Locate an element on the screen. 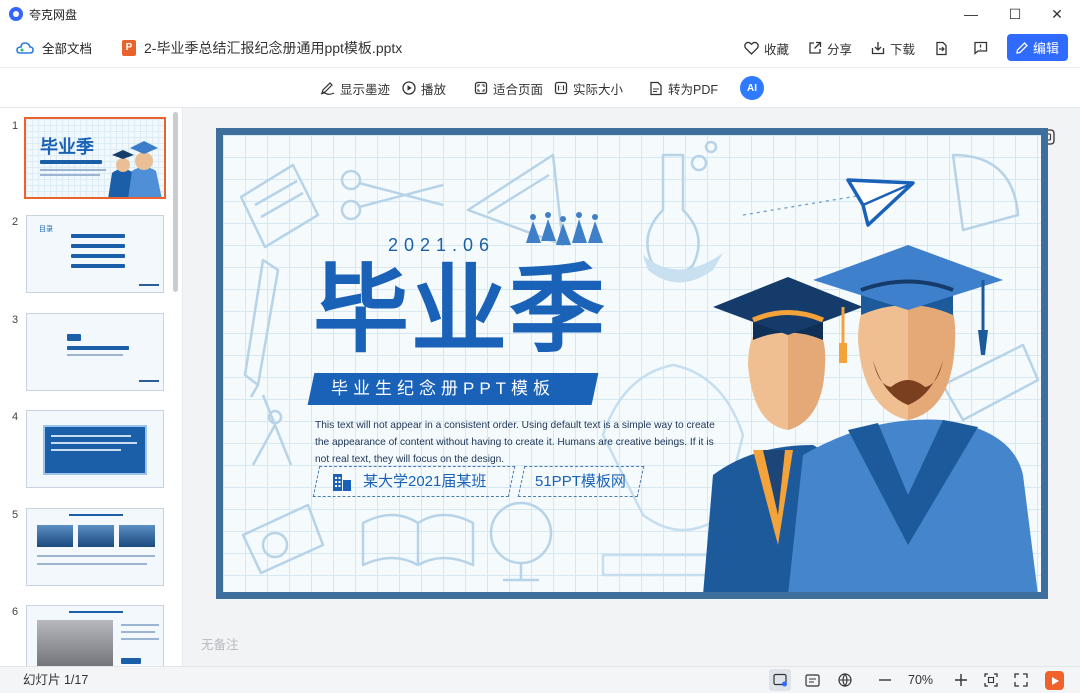 The height and width of the screenshot is (693, 1080). thumbnail-number: 4 is located at coordinates (15, 417).